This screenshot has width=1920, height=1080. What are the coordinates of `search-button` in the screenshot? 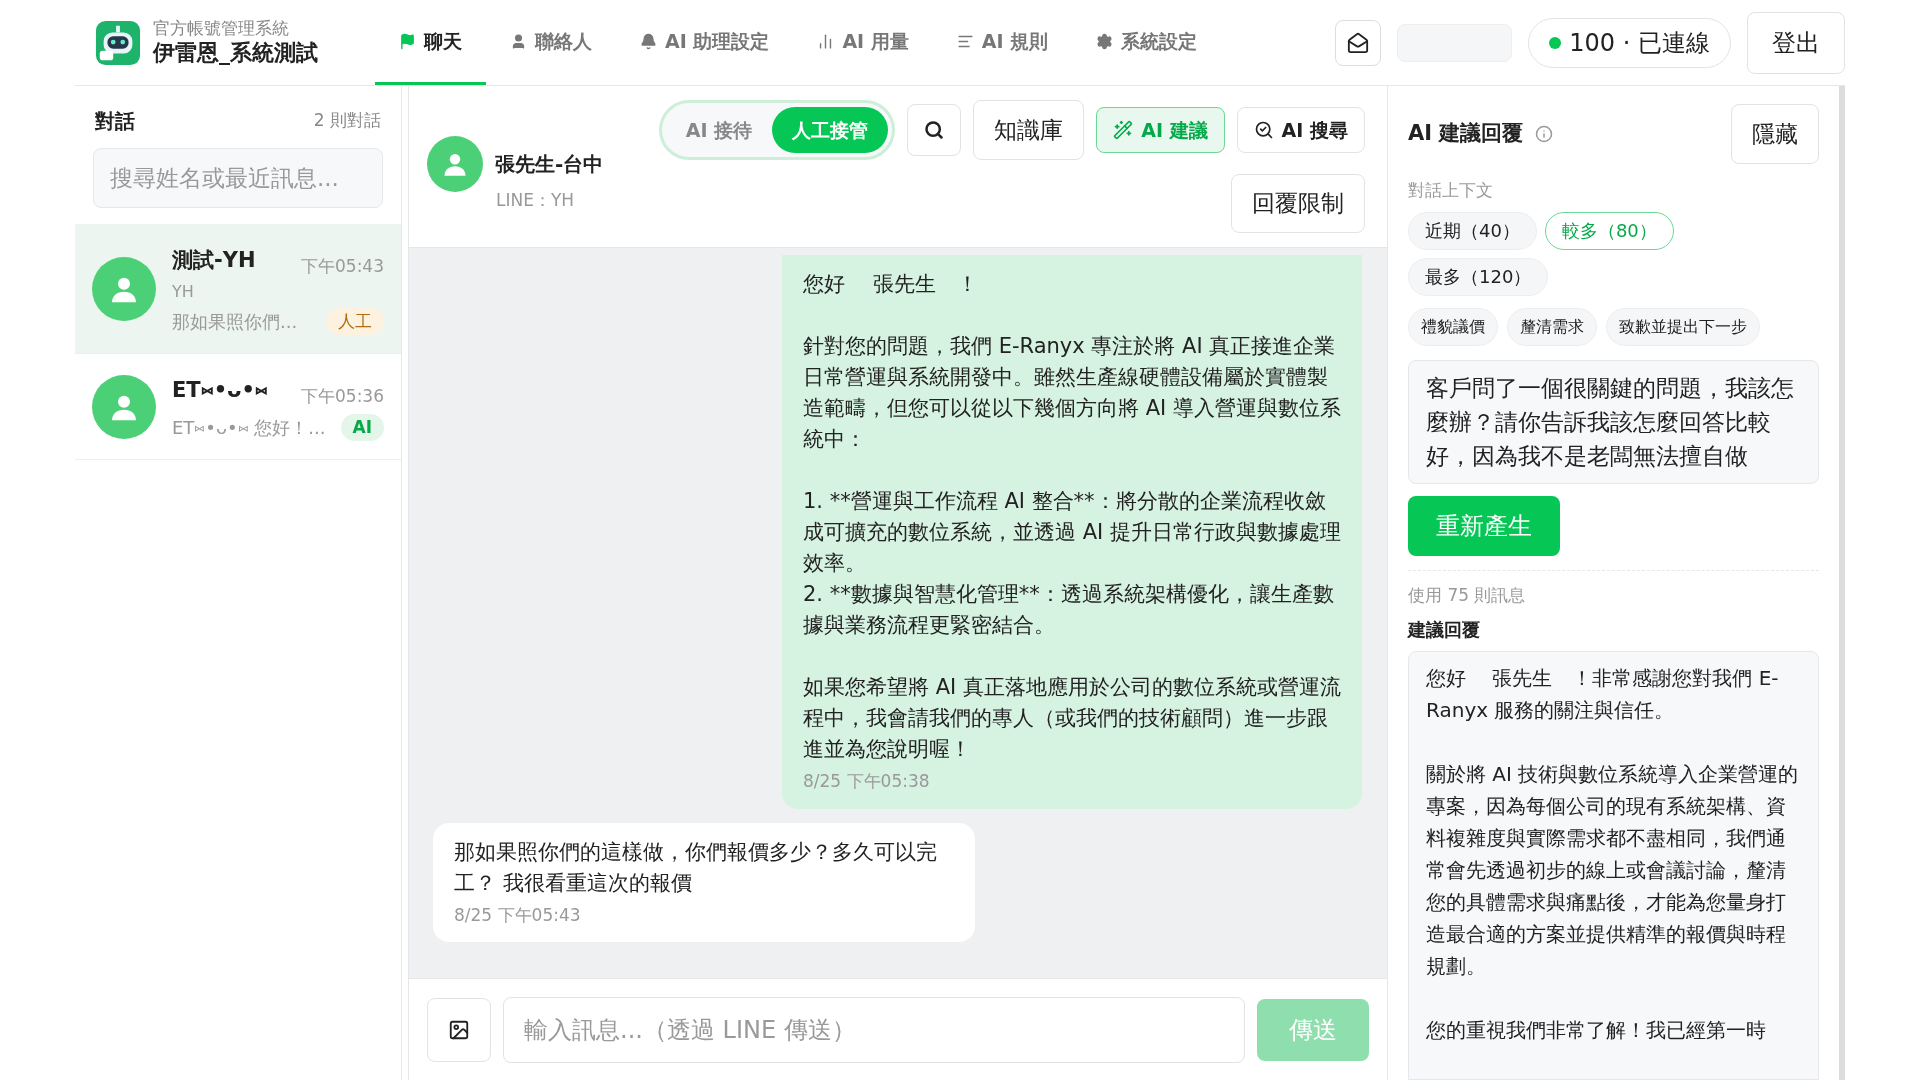 It's located at (934, 130).